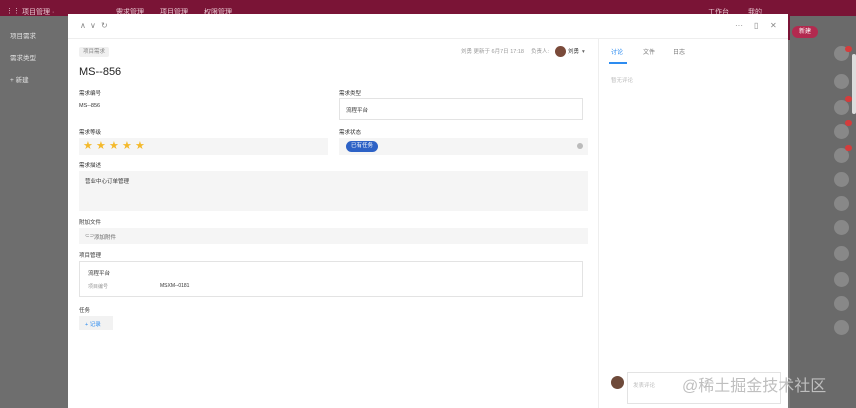  Describe the element at coordinates (805, 32) in the screenshot. I see `new-button: 新建` at that location.